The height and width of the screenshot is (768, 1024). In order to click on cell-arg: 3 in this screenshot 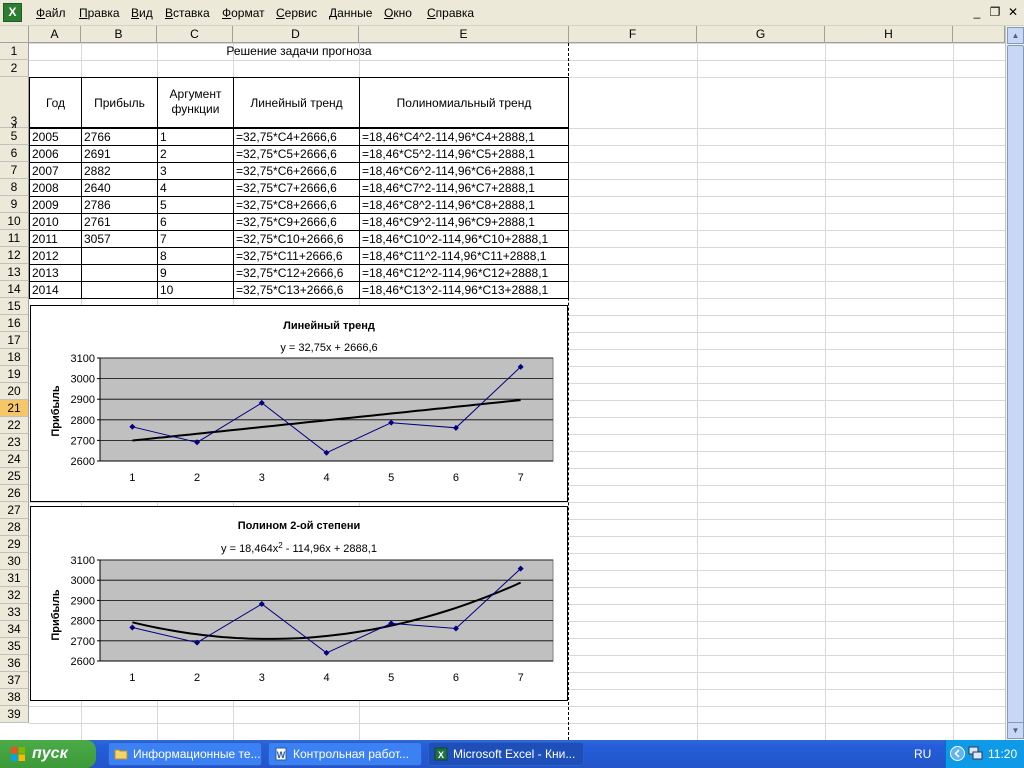, I will do `click(195, 171)`.